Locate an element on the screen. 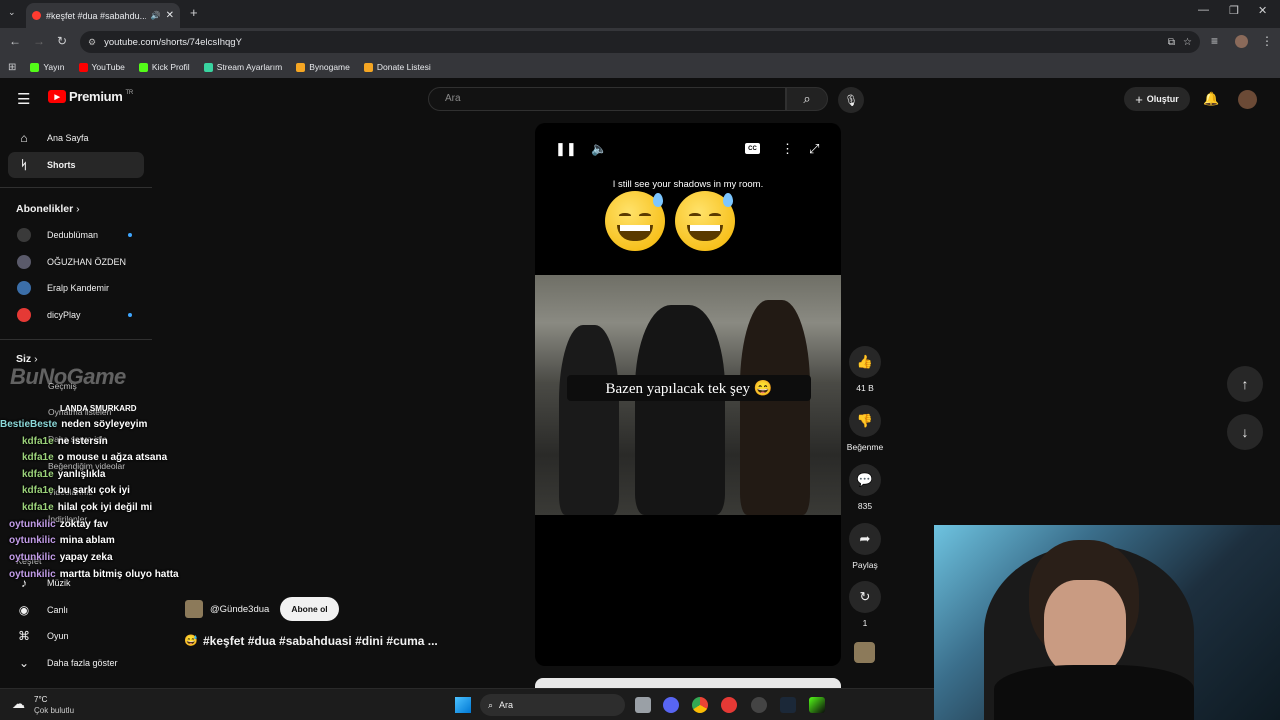 The width and height of the screenshot is (1280, 720). sidebar-show-more: ⌄ Daha fazla göster is located at coordinates (76, 663).